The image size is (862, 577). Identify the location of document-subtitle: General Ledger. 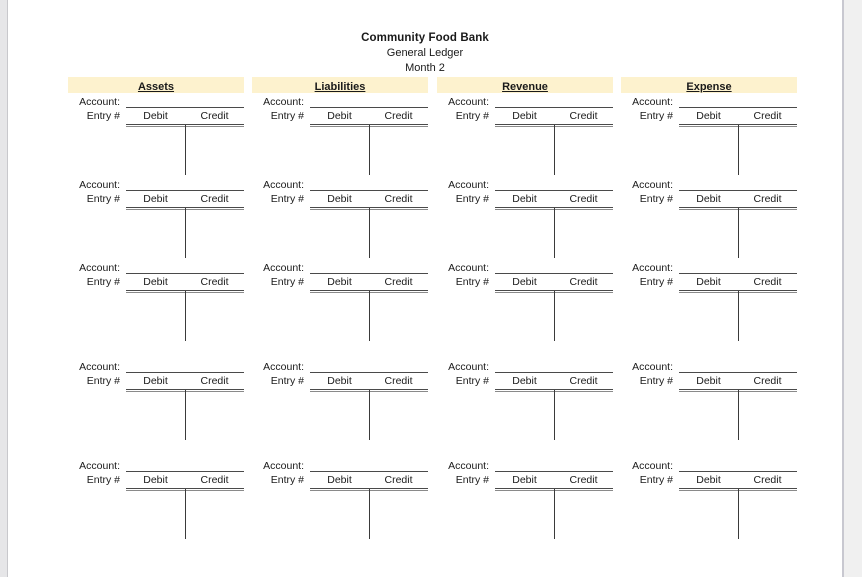
(425, 53).